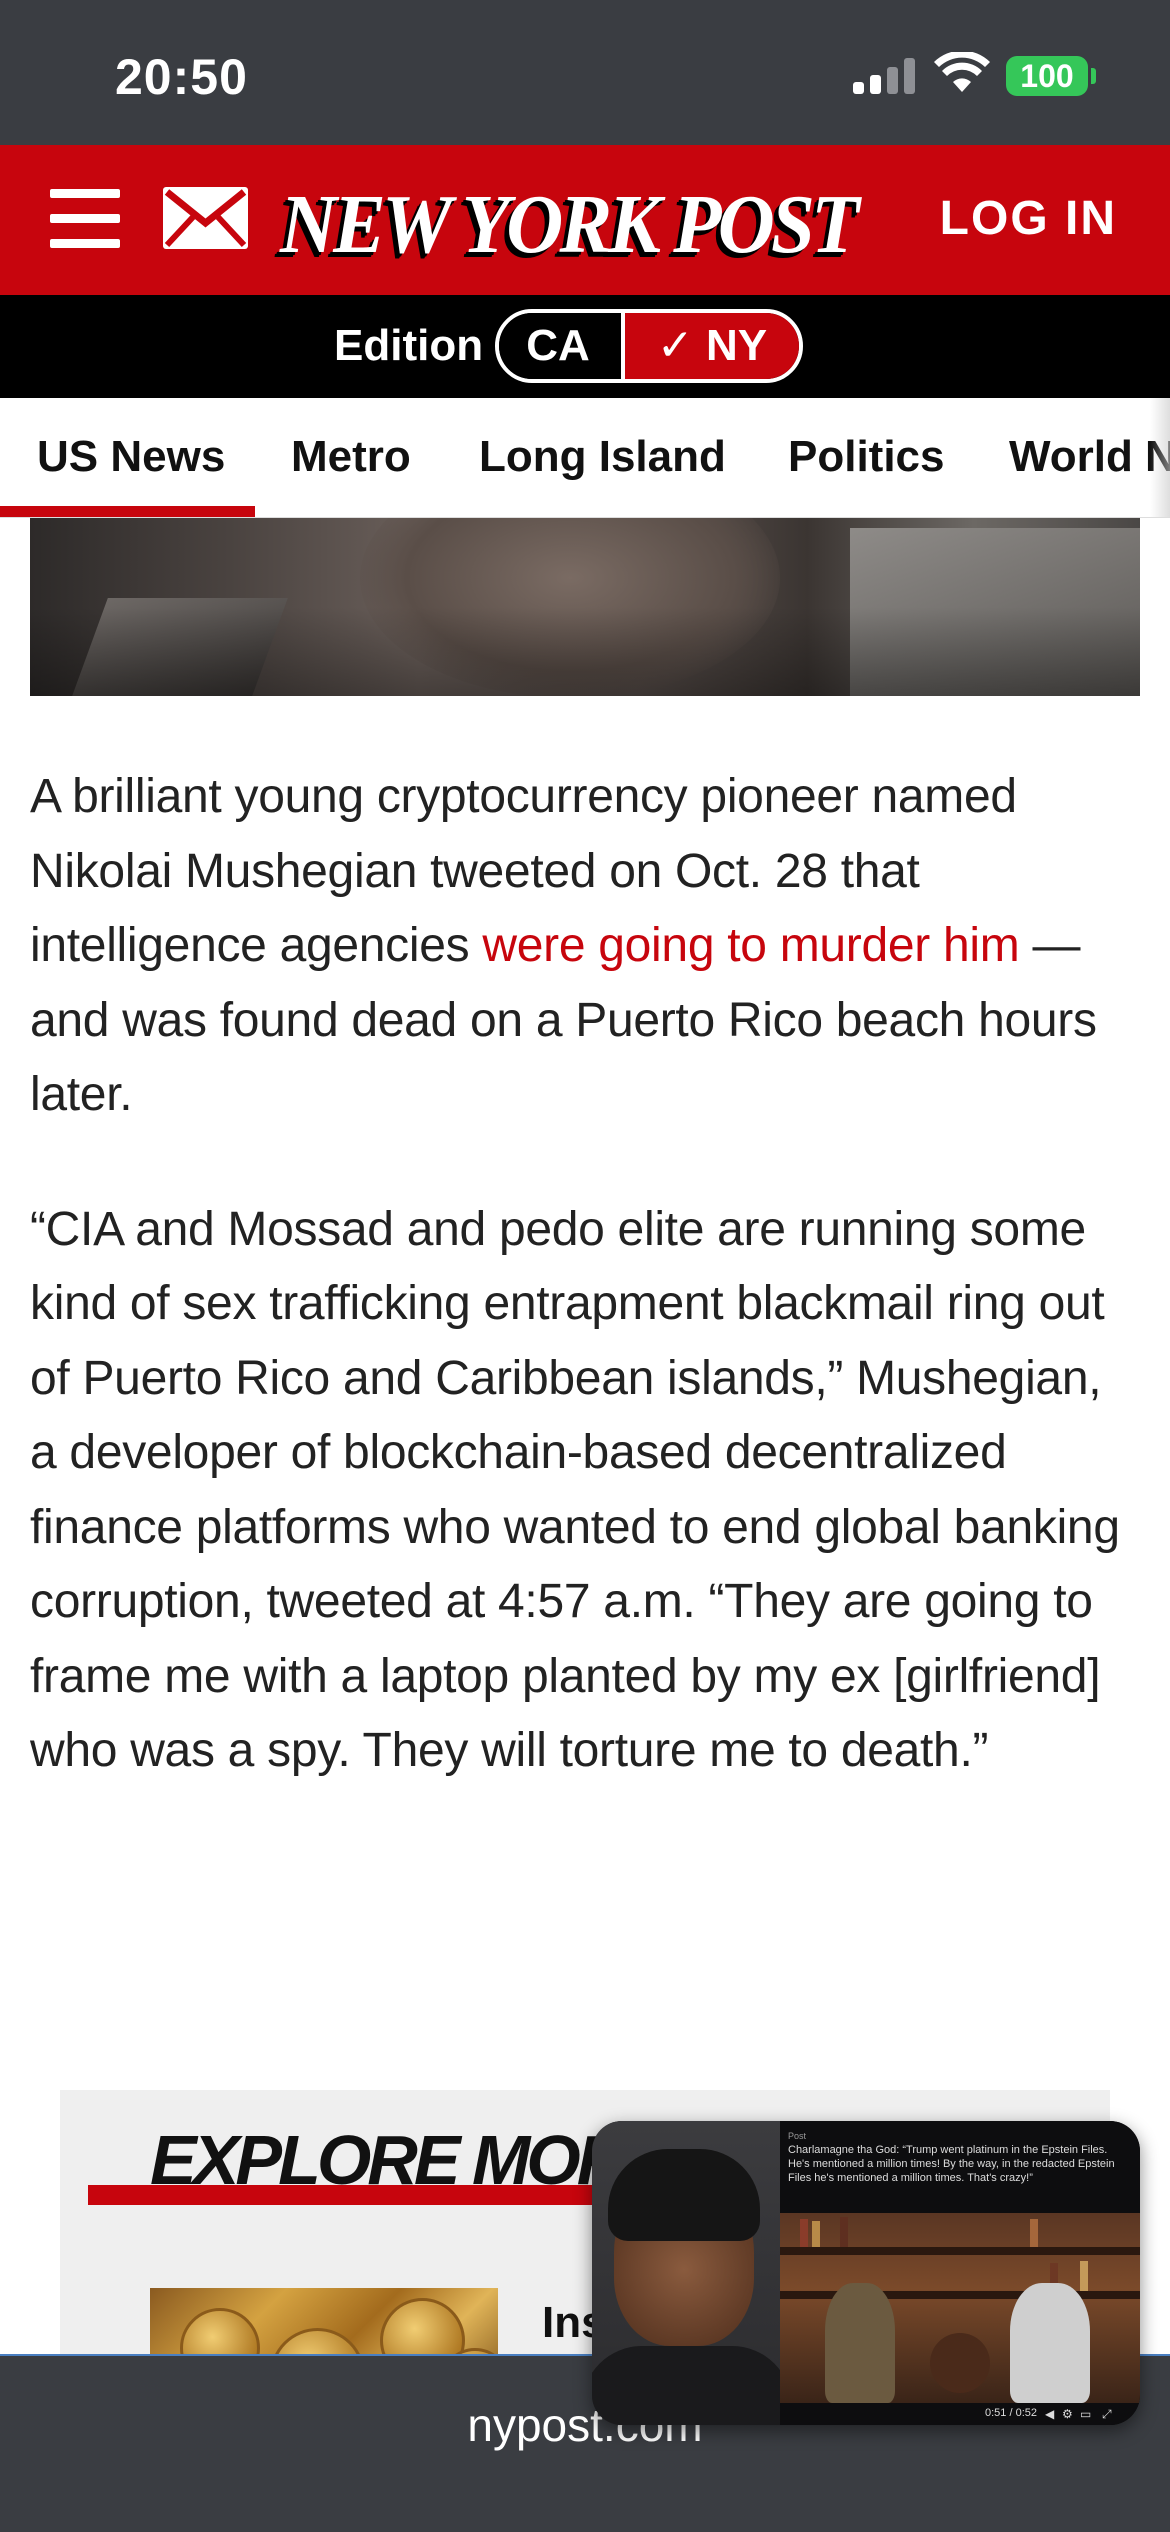 This screenshot has height=2532, width=1170. Describe the element at coordinates (1028, 218) in the screenshot. I see `login-button: LOG IN` at that location.